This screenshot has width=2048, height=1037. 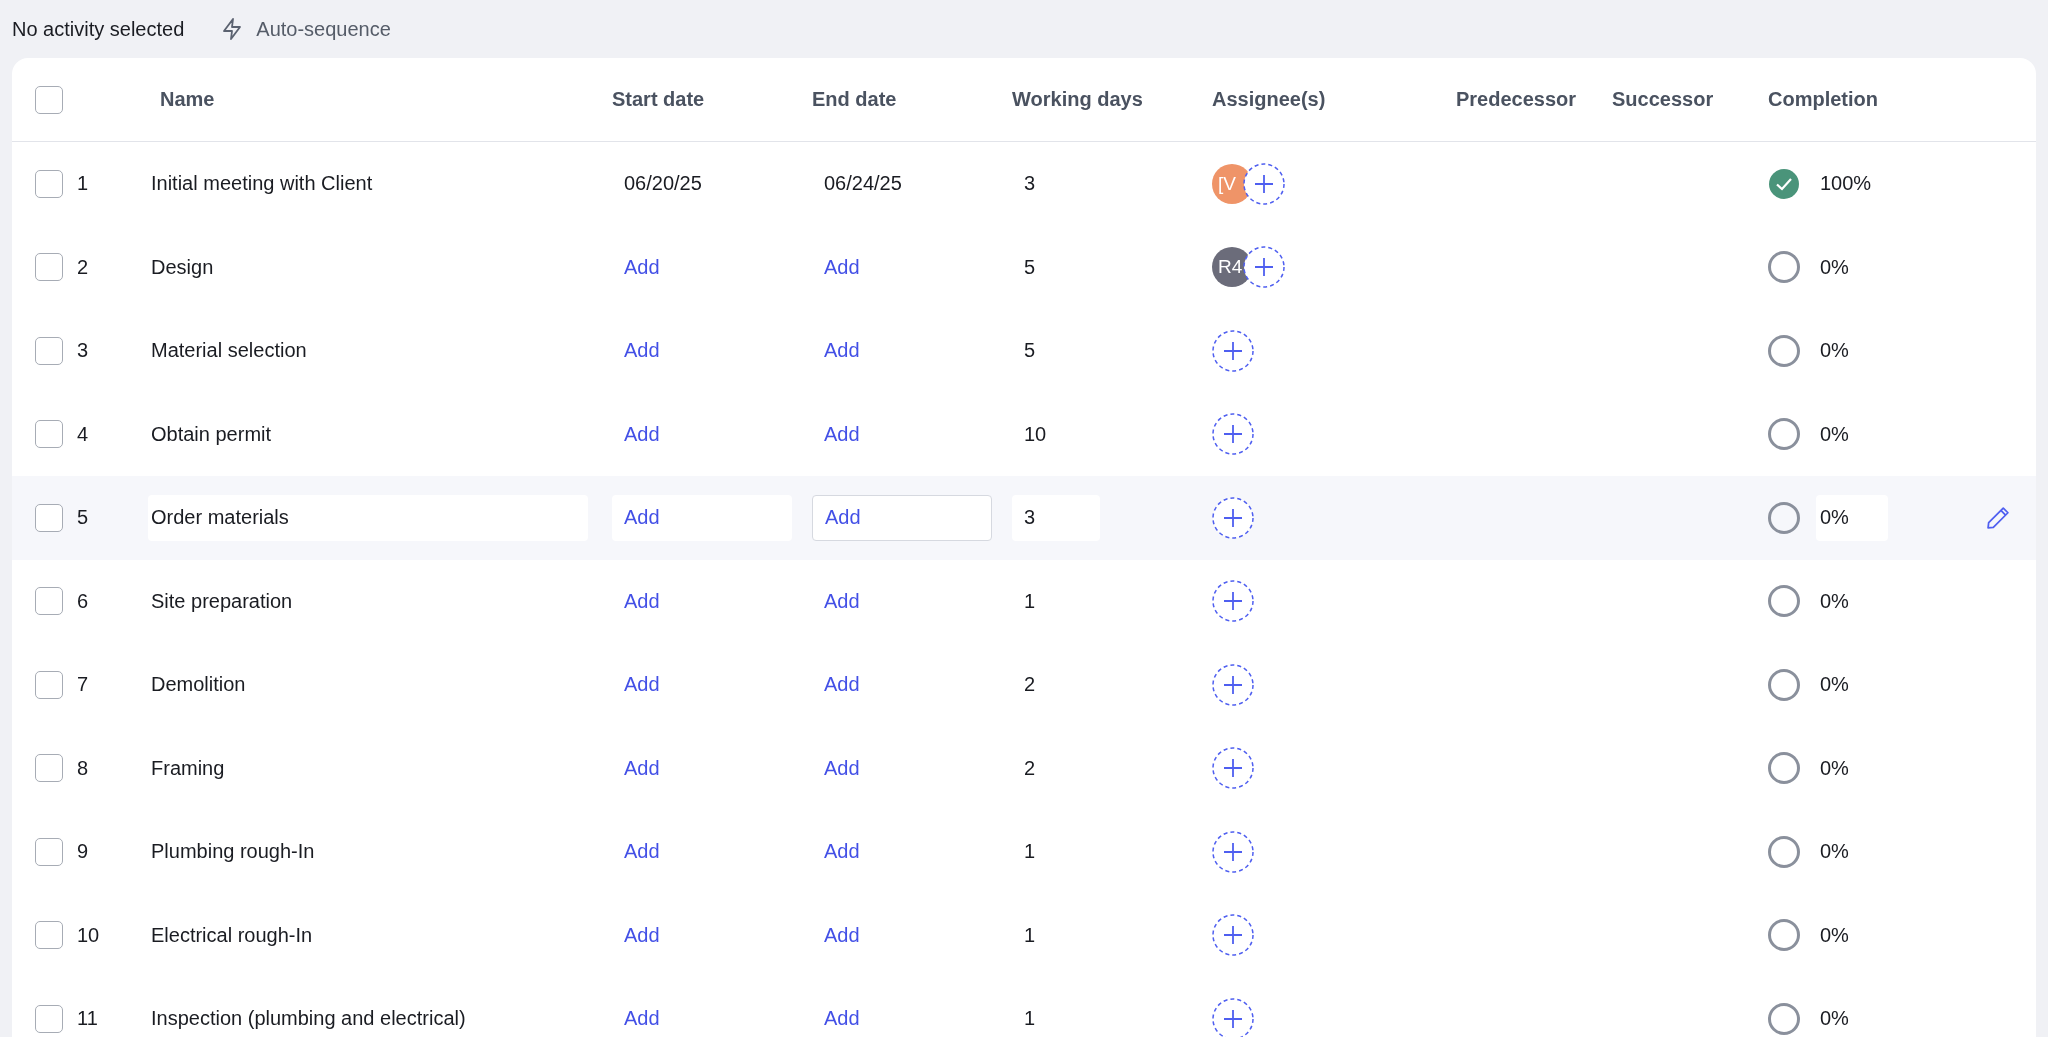 What do you see at coordinates (368, 684) in the screenshot?
I see `activity-name: Demolition` at bounding box center [368, 684].